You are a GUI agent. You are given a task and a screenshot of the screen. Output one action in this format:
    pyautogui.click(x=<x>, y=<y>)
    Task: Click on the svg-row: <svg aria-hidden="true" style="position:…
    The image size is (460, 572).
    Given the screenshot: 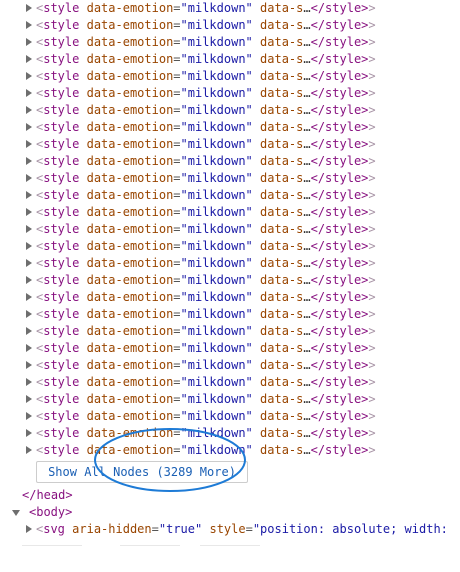 What is the action you would take?
    pyautogui.click(x=230, y=529)
    